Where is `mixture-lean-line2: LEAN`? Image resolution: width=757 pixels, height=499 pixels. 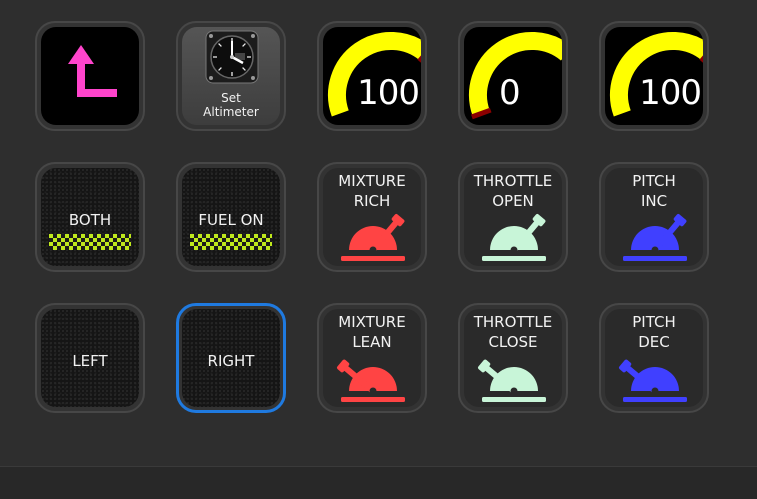 mixture-lean-line2: LEAN is located at coordinates (372, 342).